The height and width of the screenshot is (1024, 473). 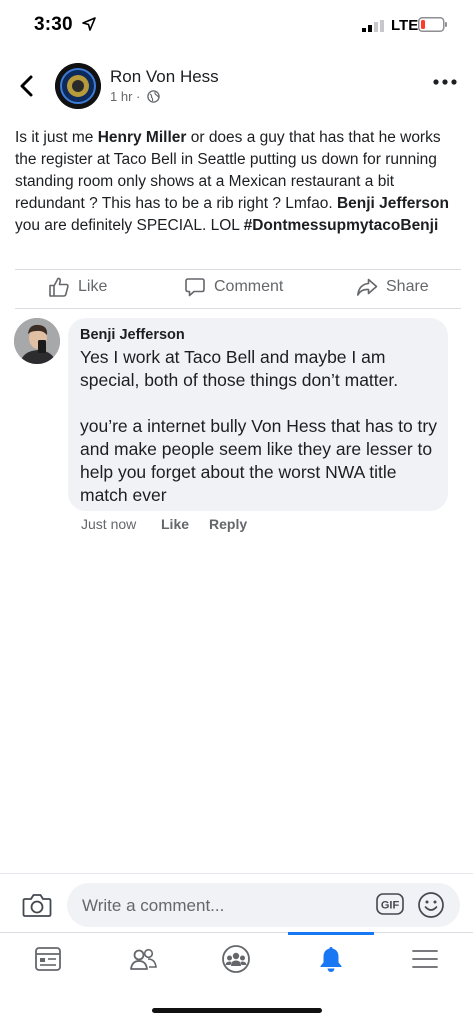 I want to click on composer-divider, so click(x=236, y=873).